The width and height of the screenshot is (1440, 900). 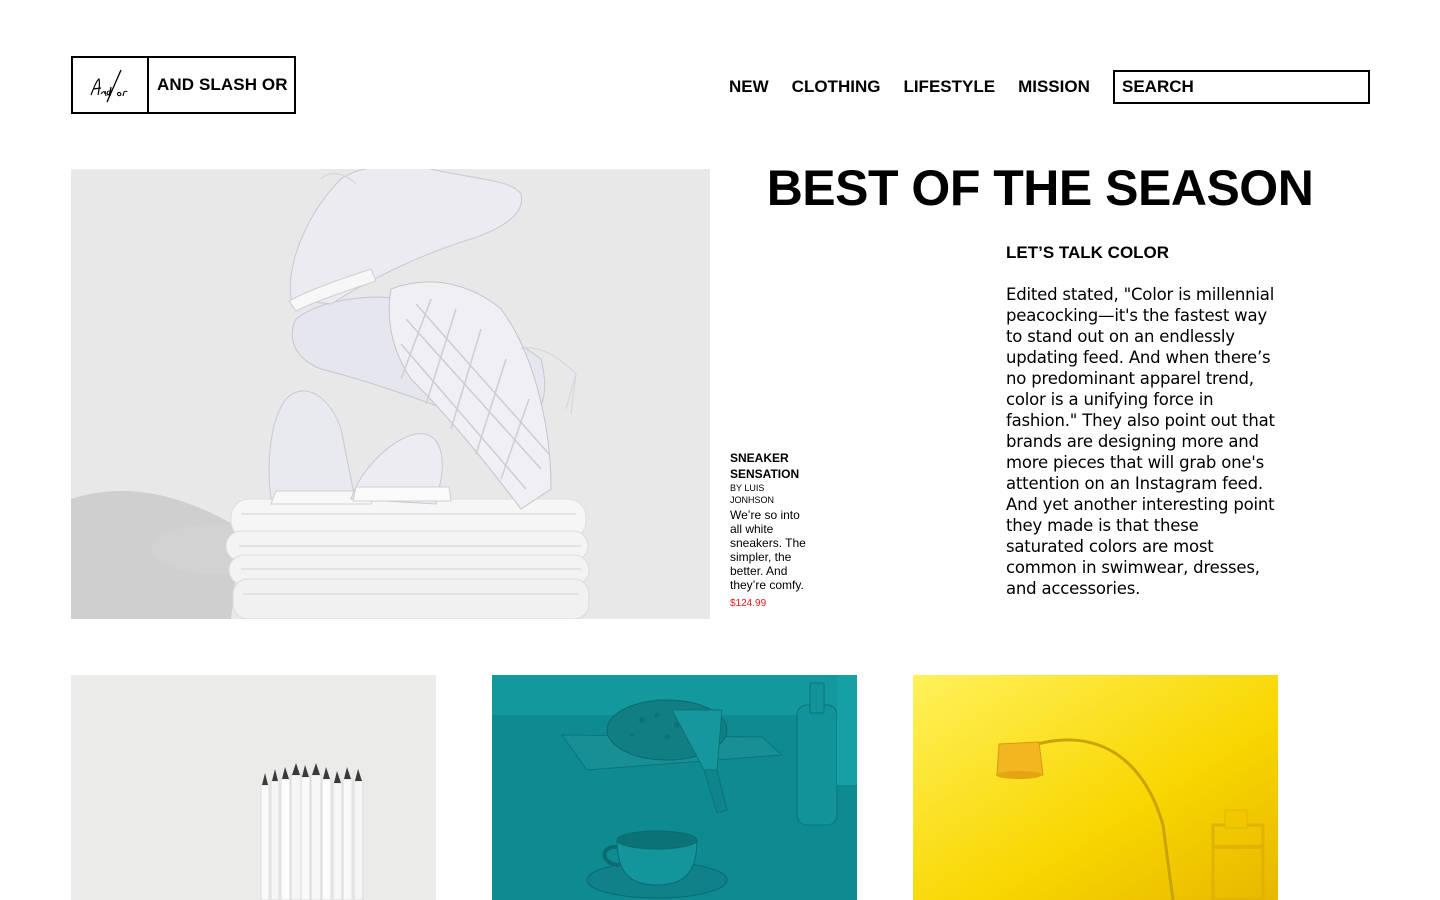 What do you see at coordinates (1142, 253) in the screenshot?
I see `article-title: LET’S TALK COLOR` at bounding box center [1142, 253].